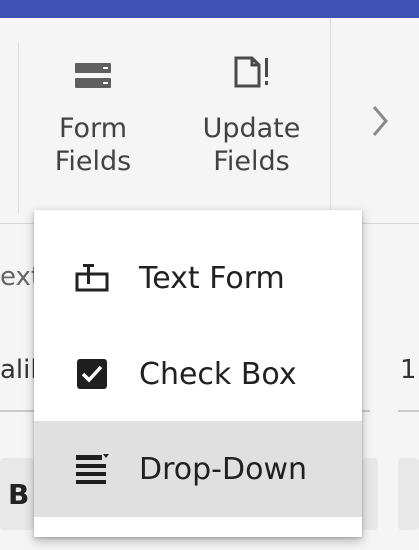 This screenshot has height=550, width=419. Describe the element at coordinates (408, 370) in the screenshot. I see `font-size-field: 1` at that location.